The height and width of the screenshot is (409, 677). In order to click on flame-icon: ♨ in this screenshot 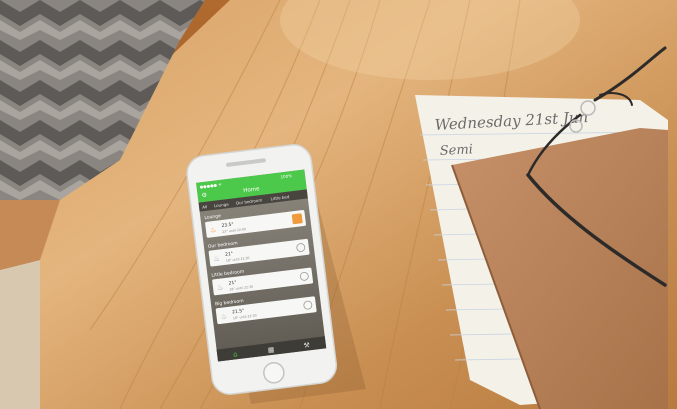, I will do `click(213, 230)`.